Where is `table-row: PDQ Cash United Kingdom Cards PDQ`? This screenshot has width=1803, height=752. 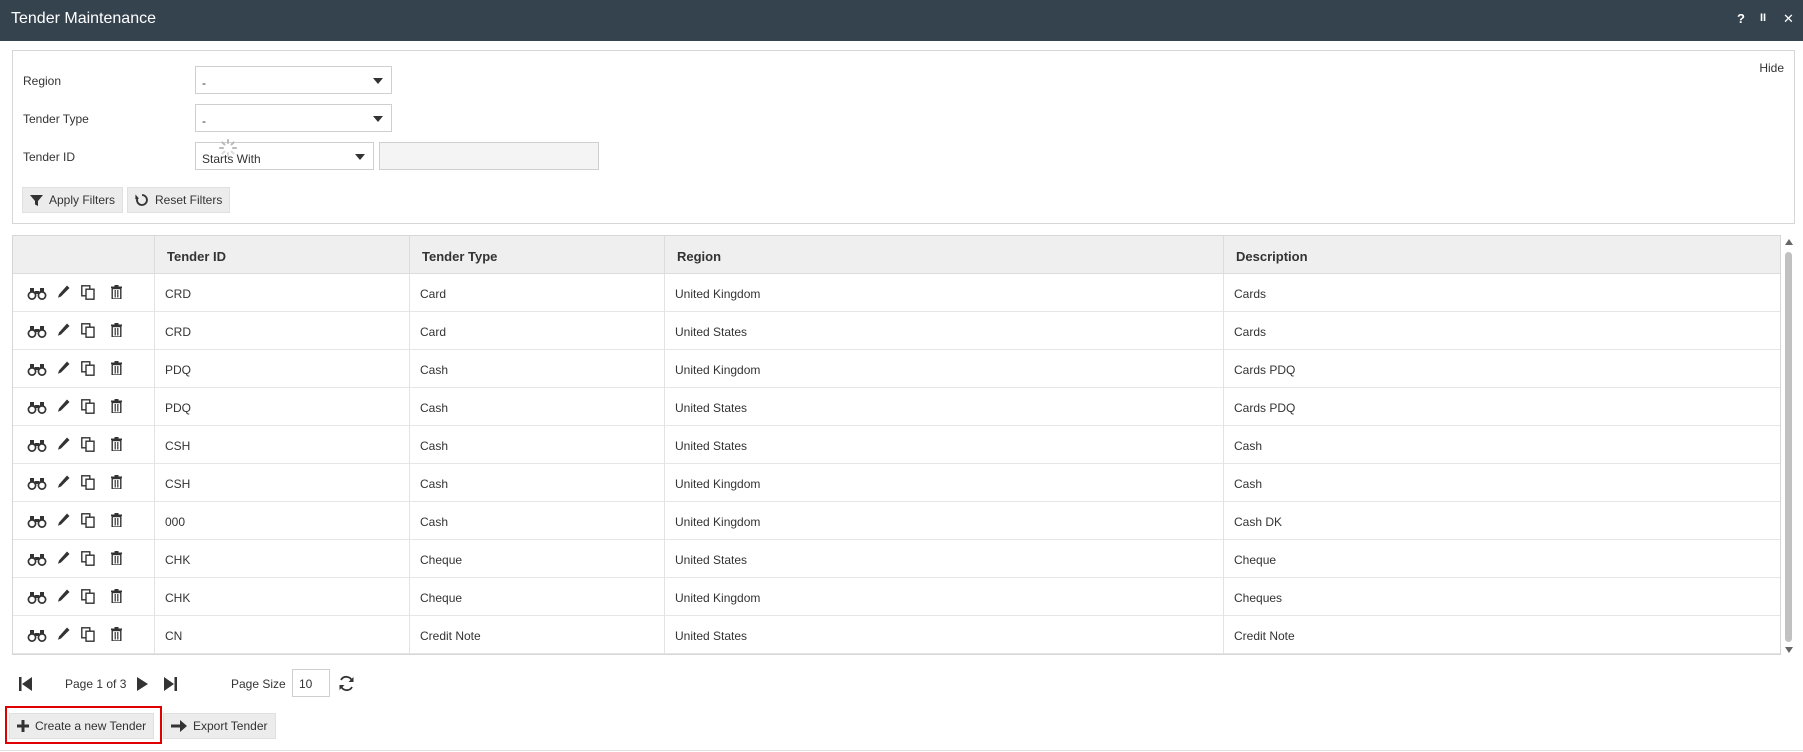 table-row: PDQ Cash United Kingdom Cards PDQ is located at coordinates (896, 369).